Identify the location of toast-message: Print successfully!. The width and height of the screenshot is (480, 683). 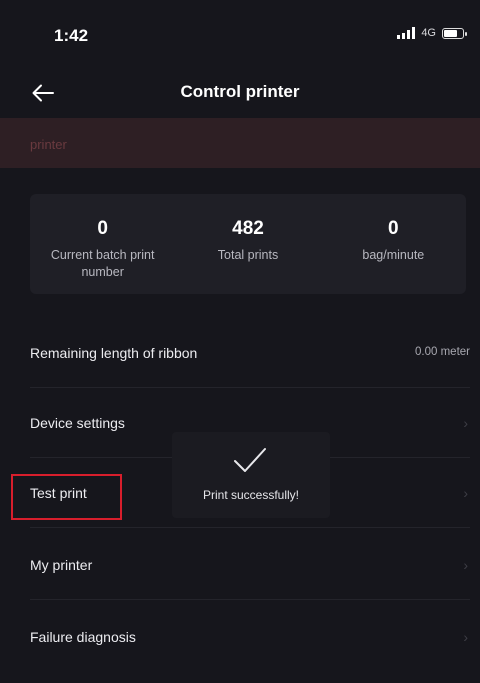
(251, 495).